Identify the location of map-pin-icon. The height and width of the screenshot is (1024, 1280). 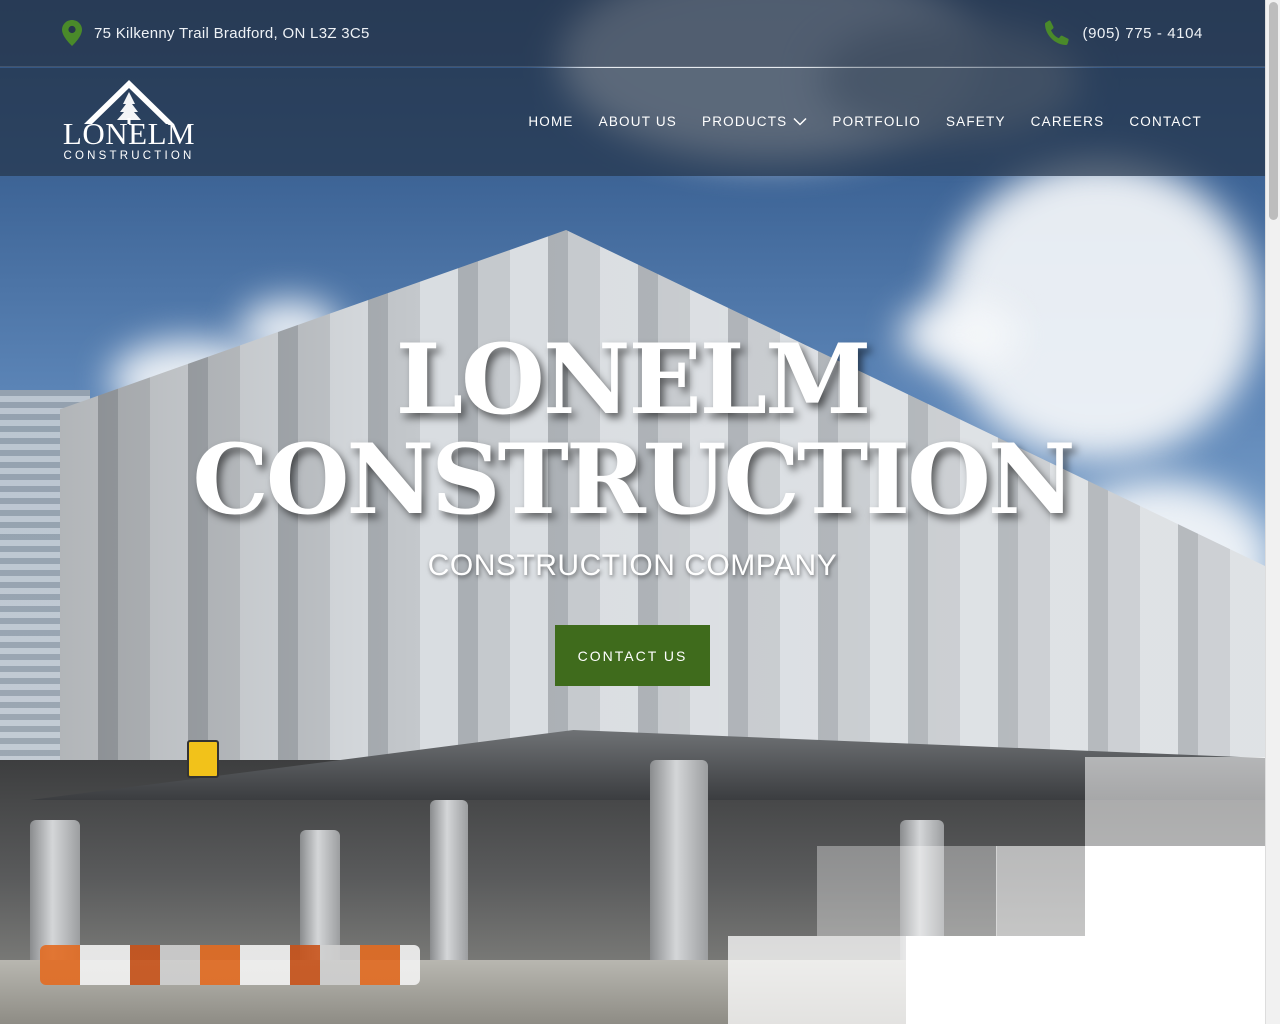
(72, 33).